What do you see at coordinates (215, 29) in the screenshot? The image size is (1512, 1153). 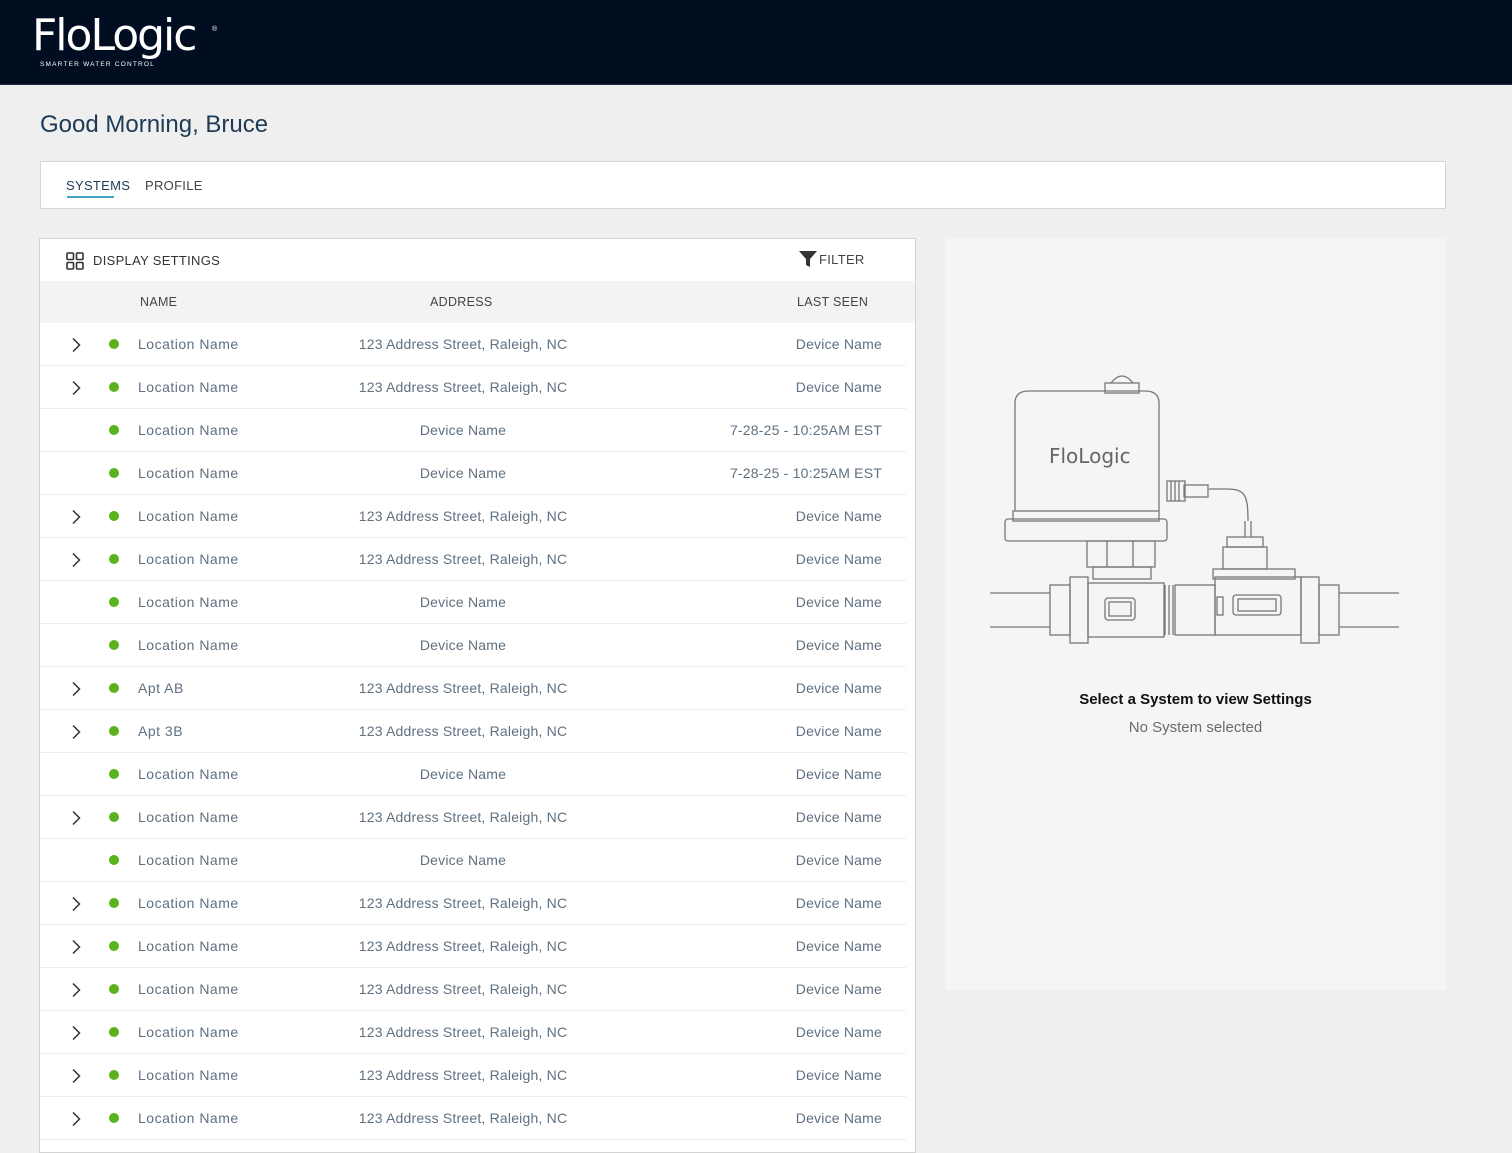 I see `logo-registered-mark: ®` at bounding box center [215, 29].